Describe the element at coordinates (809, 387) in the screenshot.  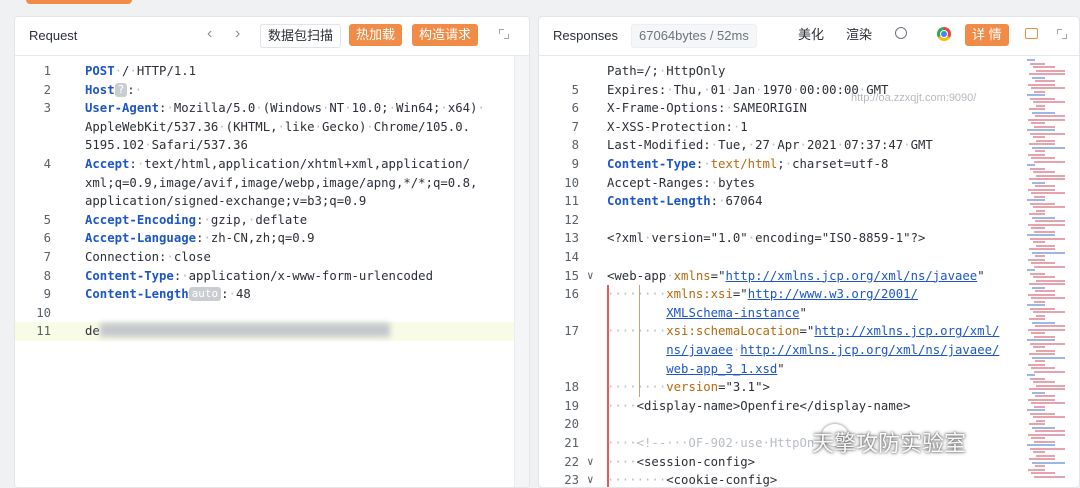
I see `response-line: 18 ········version="3.1">` at that location.